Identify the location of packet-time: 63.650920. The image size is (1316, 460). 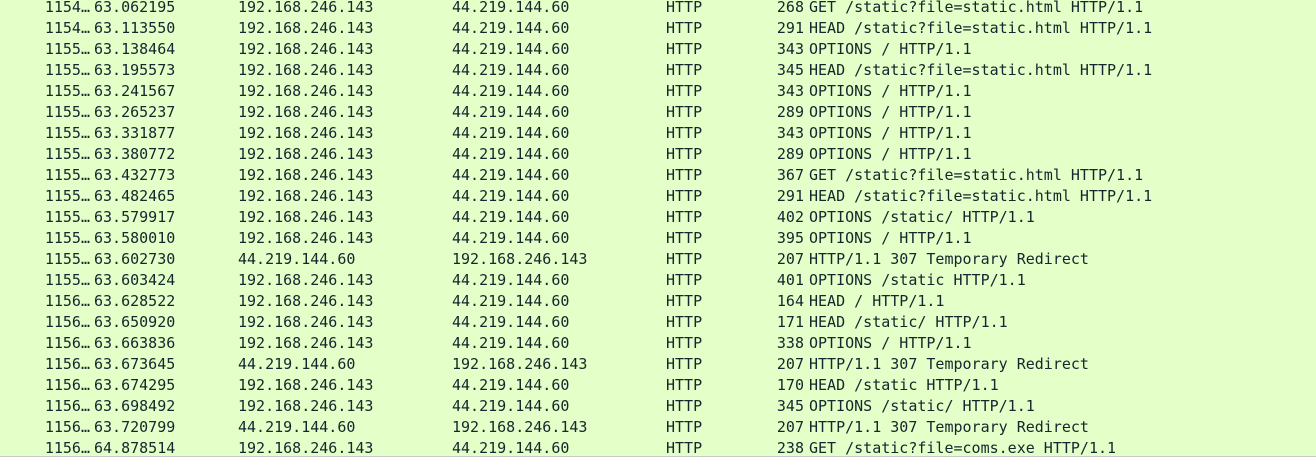
(135, 322).